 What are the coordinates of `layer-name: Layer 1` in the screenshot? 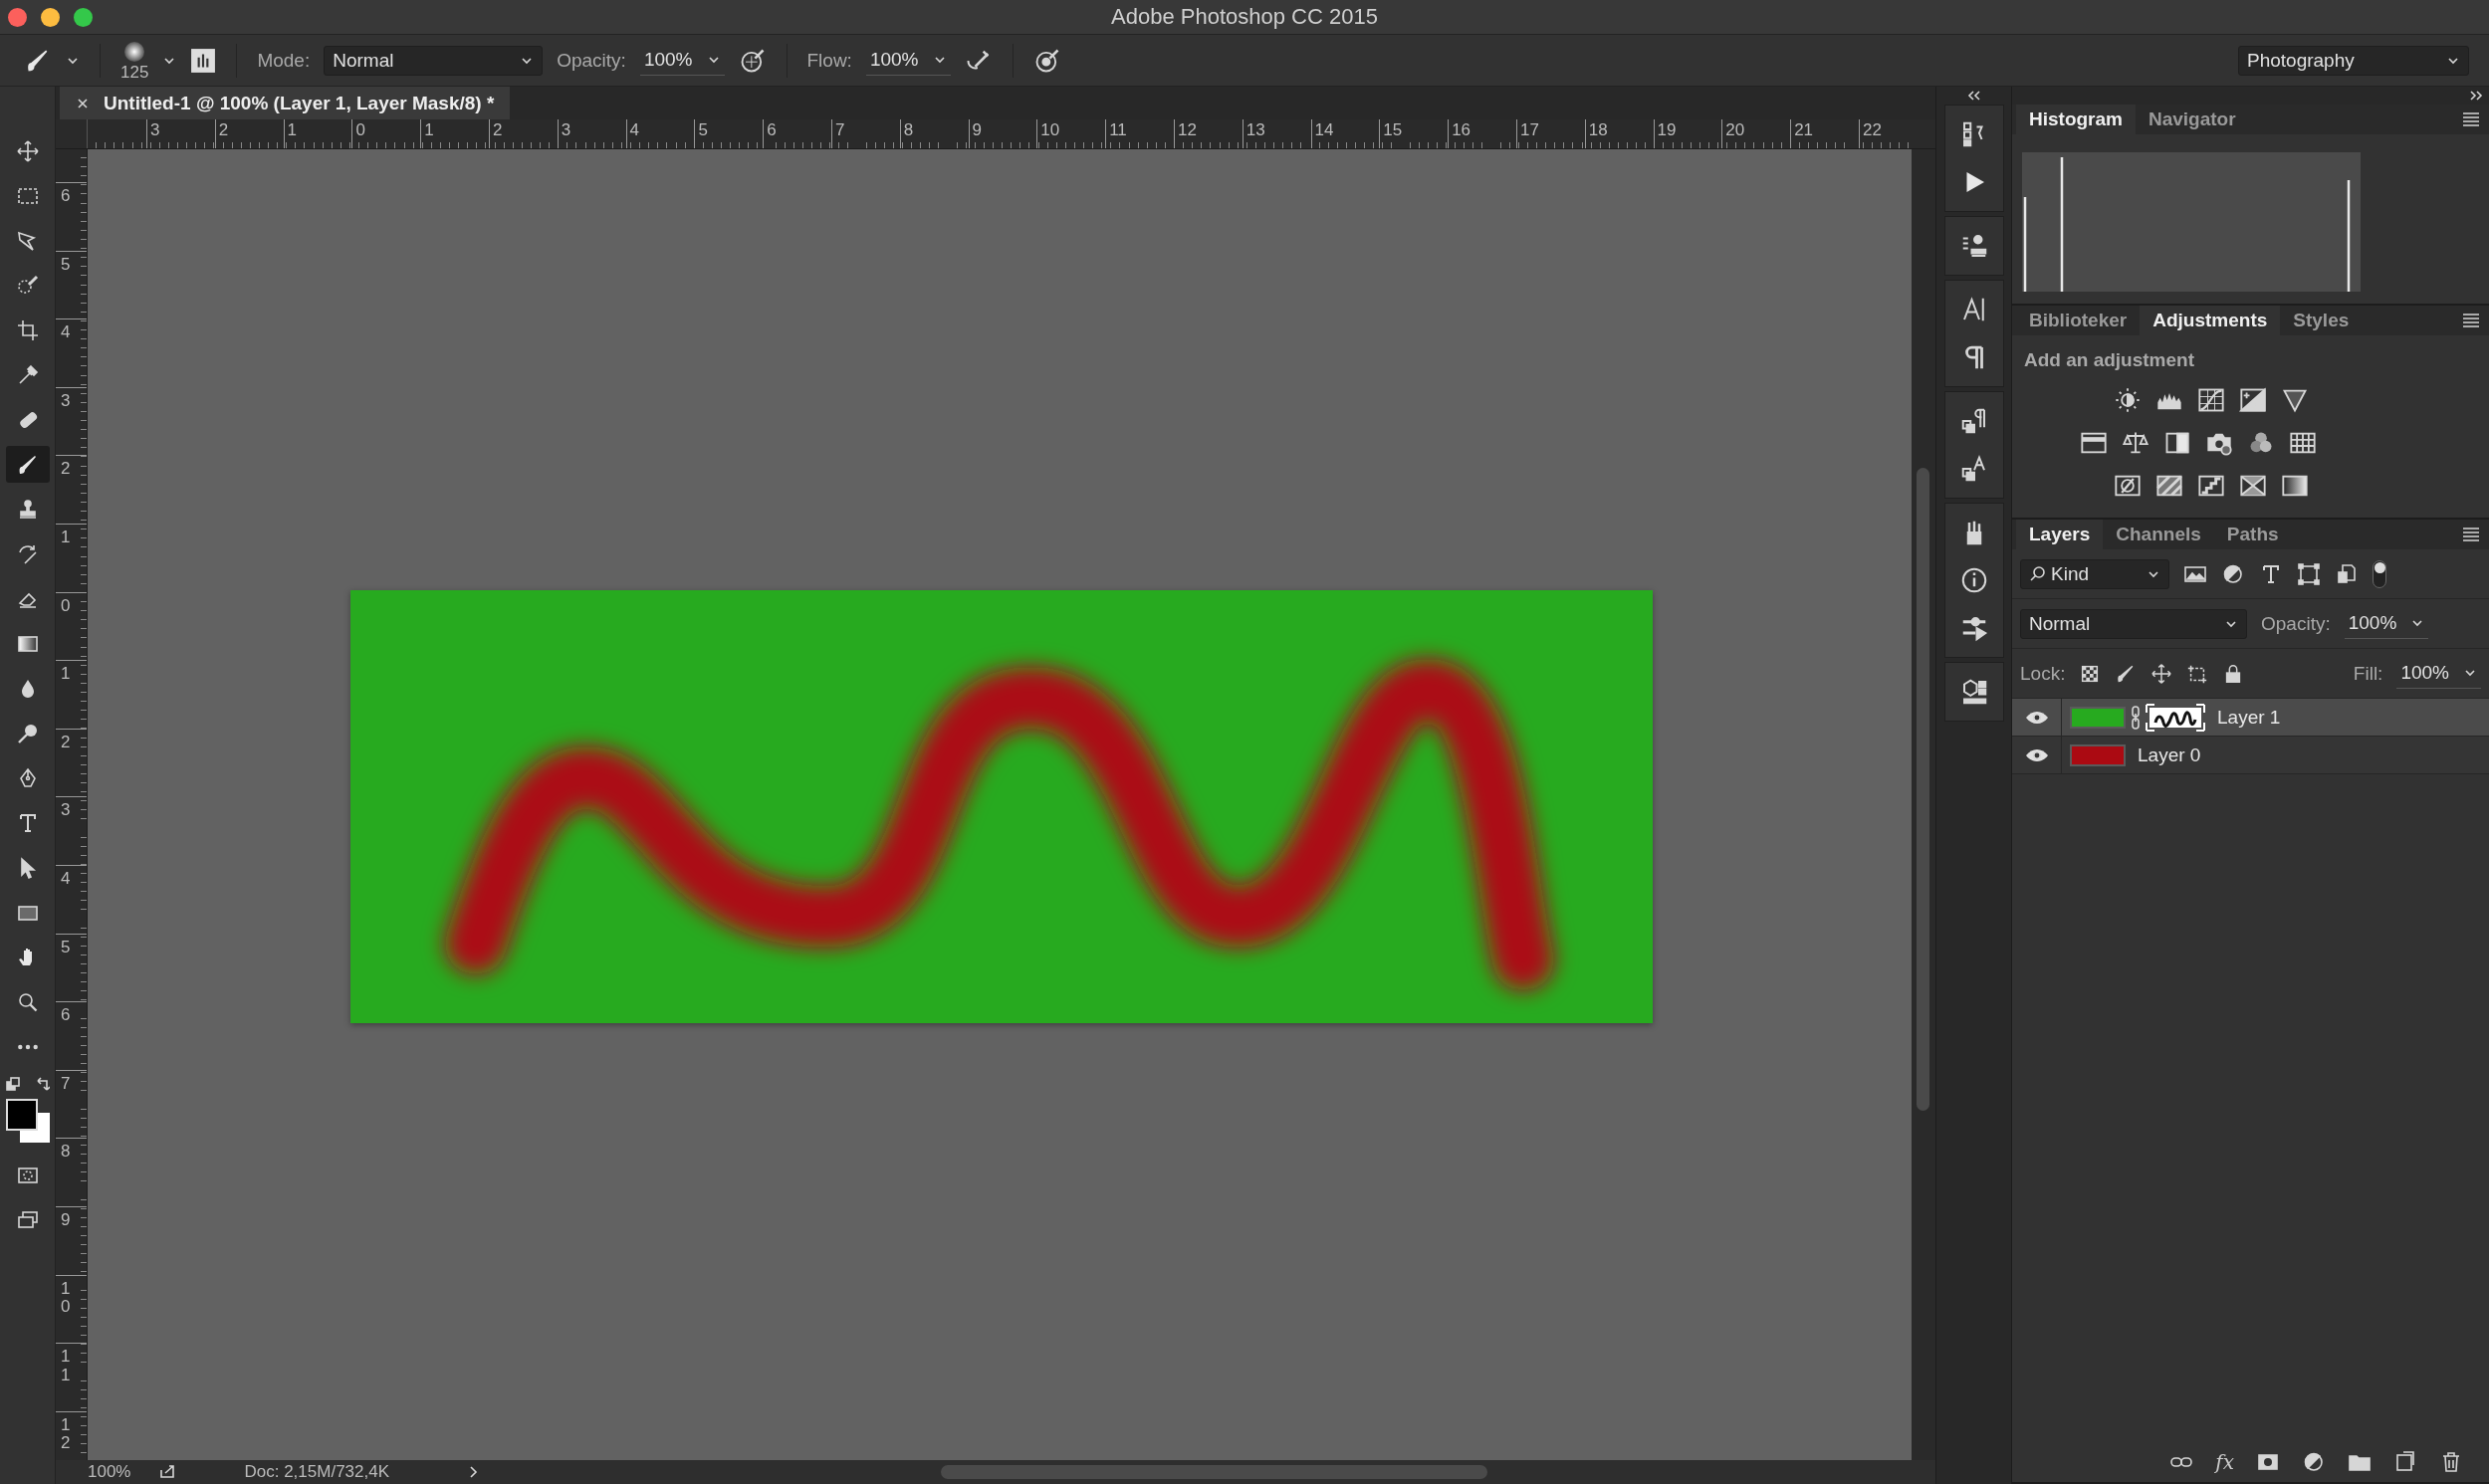 It's located at (2249, 718).